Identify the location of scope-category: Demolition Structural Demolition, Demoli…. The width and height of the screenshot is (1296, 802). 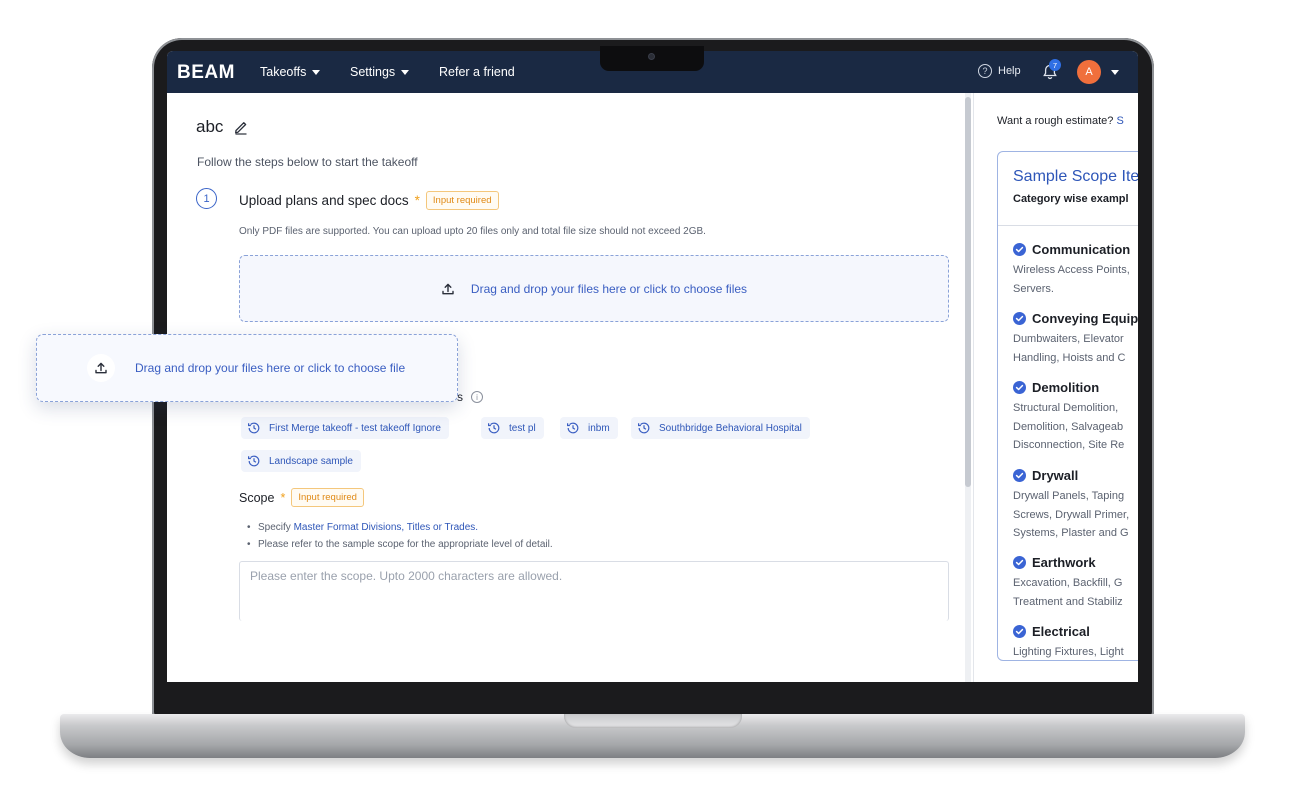
(1075, 417).